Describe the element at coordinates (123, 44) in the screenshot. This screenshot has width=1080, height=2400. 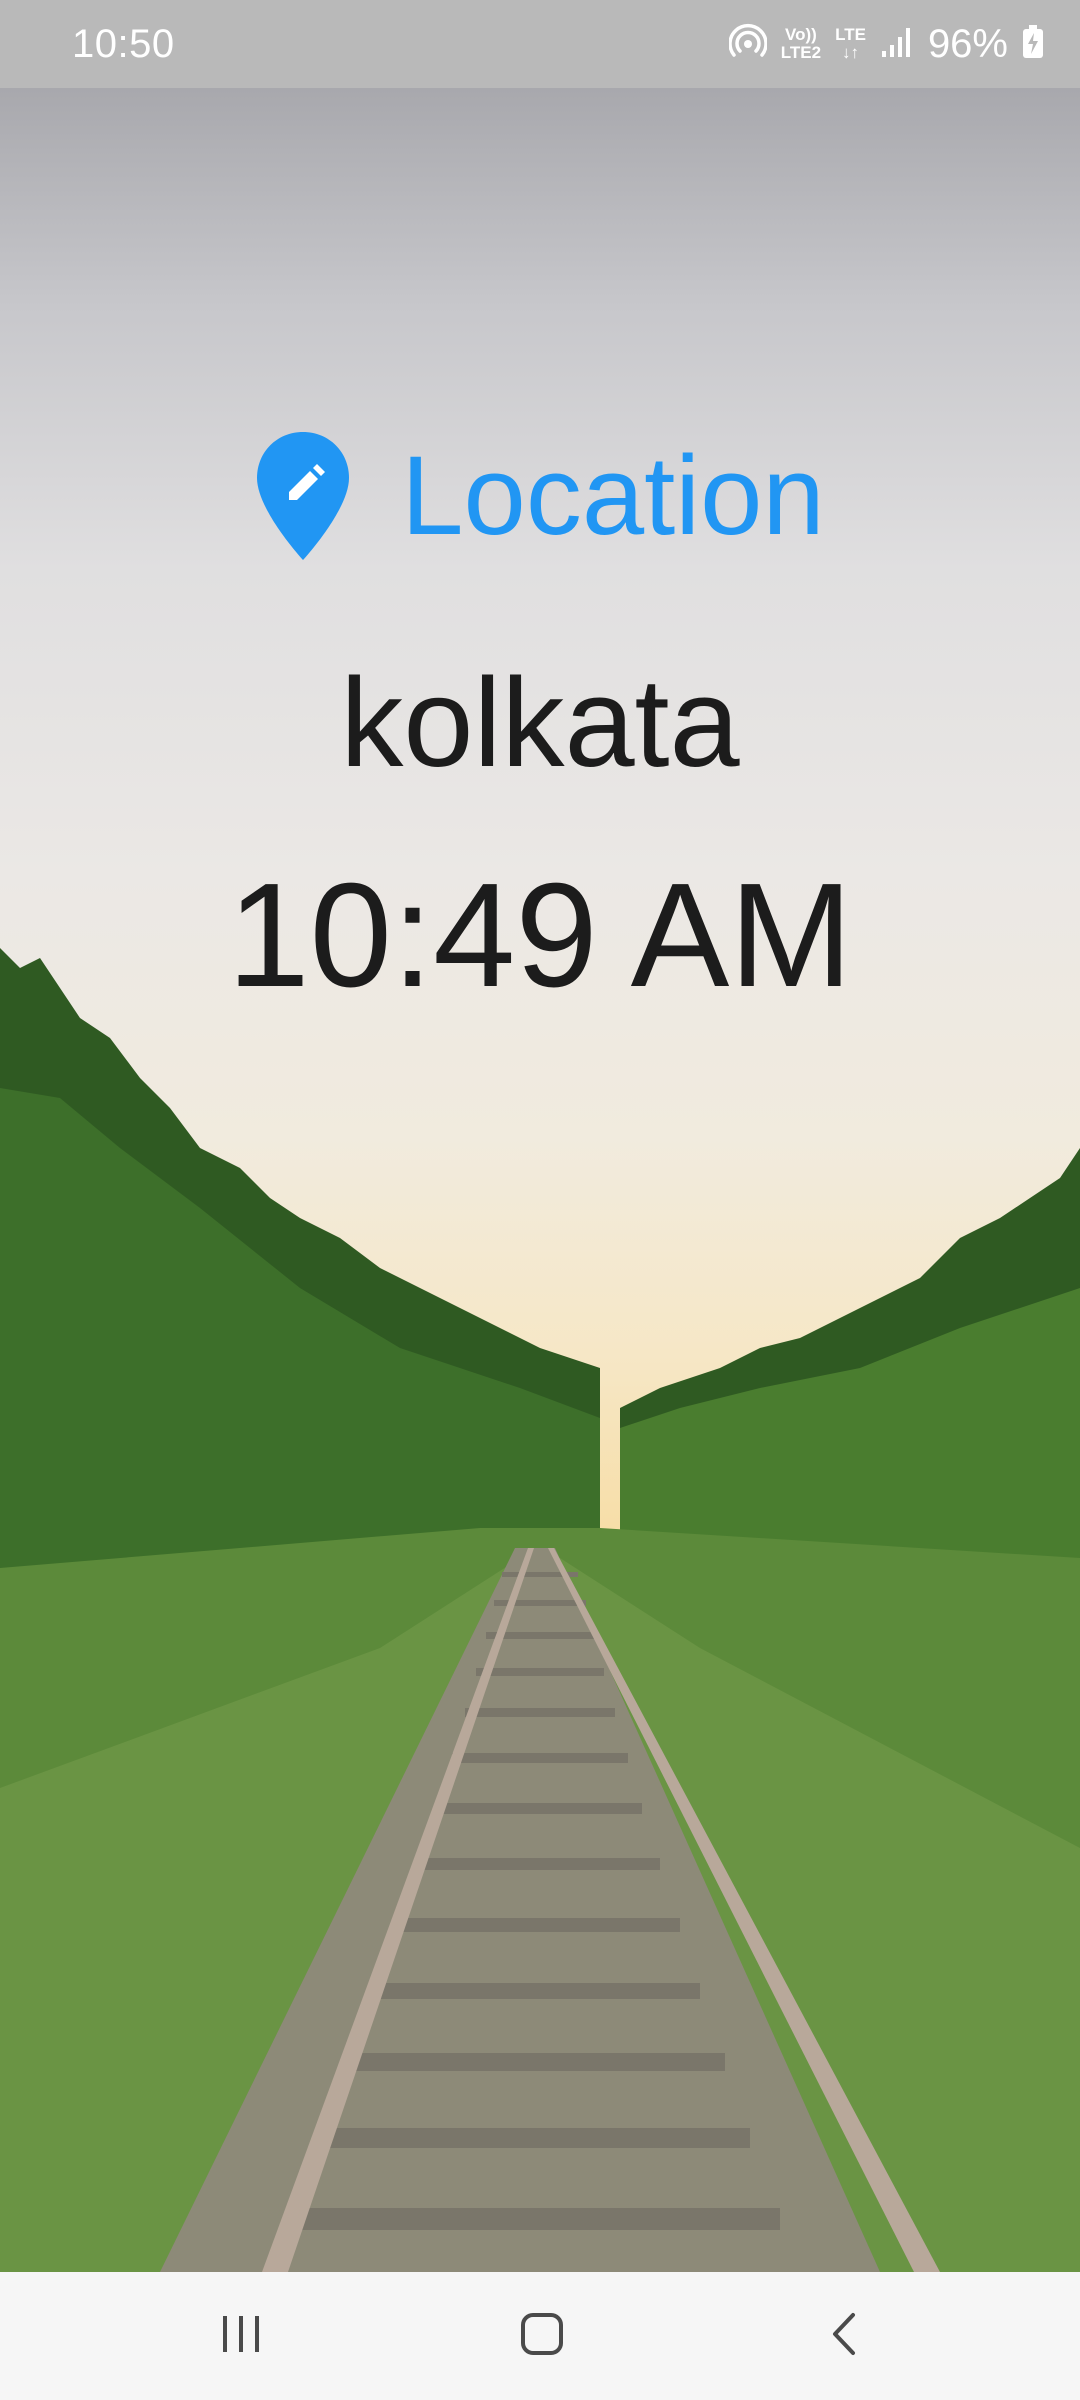
I see `status-time: 10:50` at that location.